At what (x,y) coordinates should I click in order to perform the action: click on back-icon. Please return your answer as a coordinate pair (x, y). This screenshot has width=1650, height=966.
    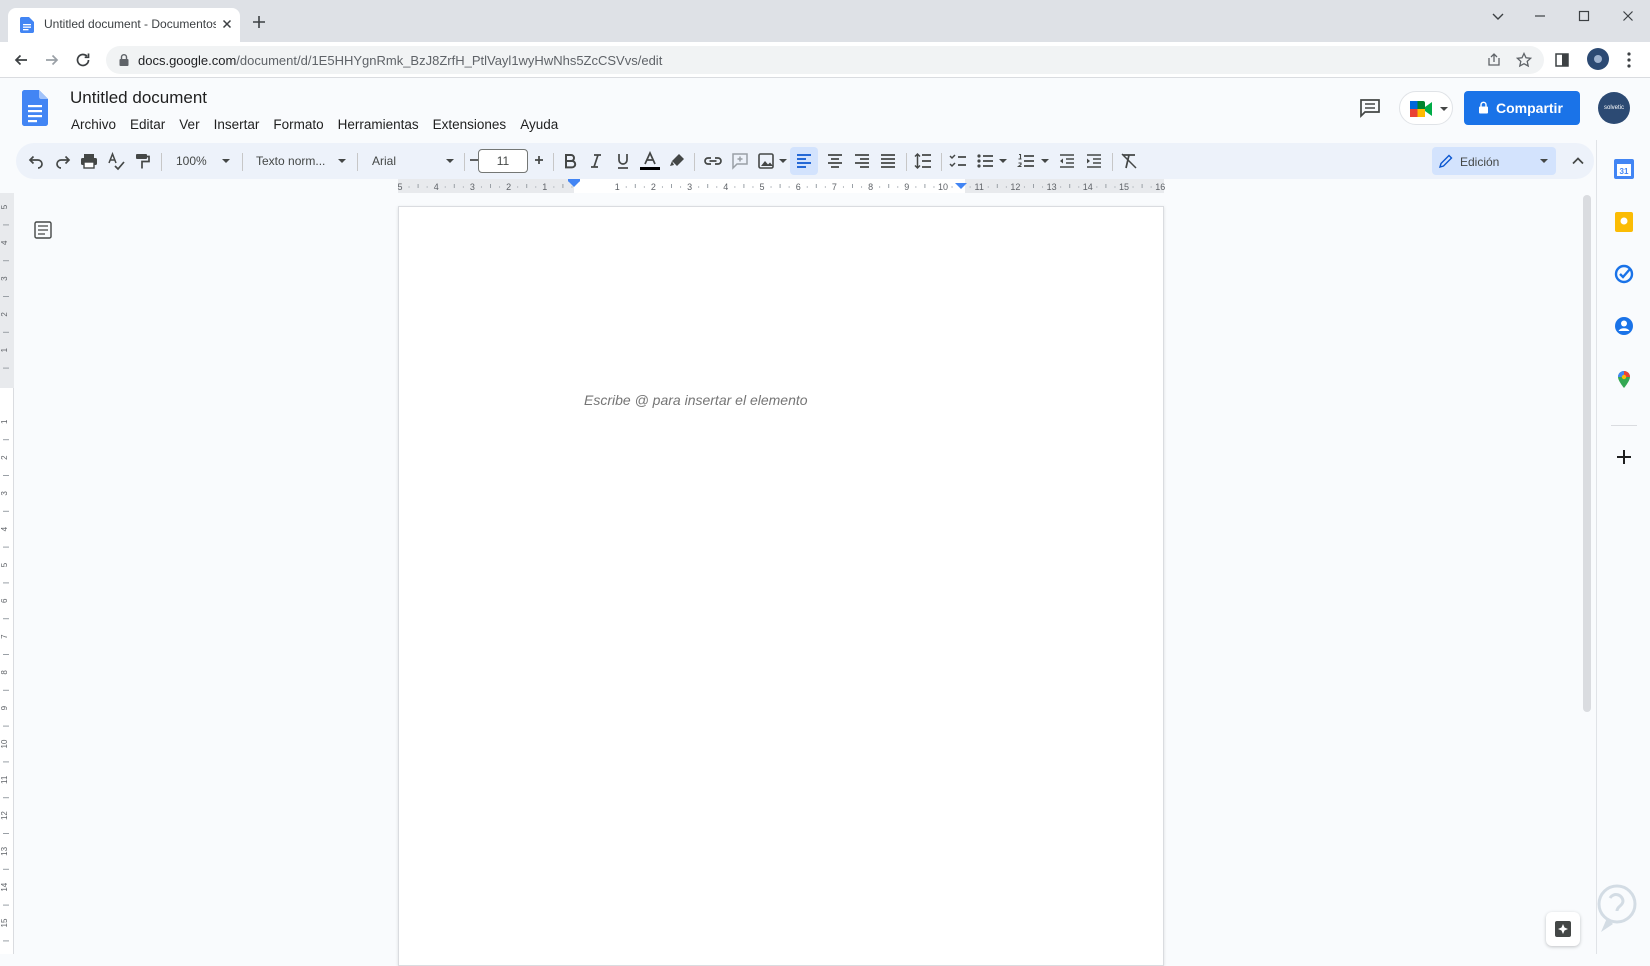
    Looking at the image, I should click on (21, 60).